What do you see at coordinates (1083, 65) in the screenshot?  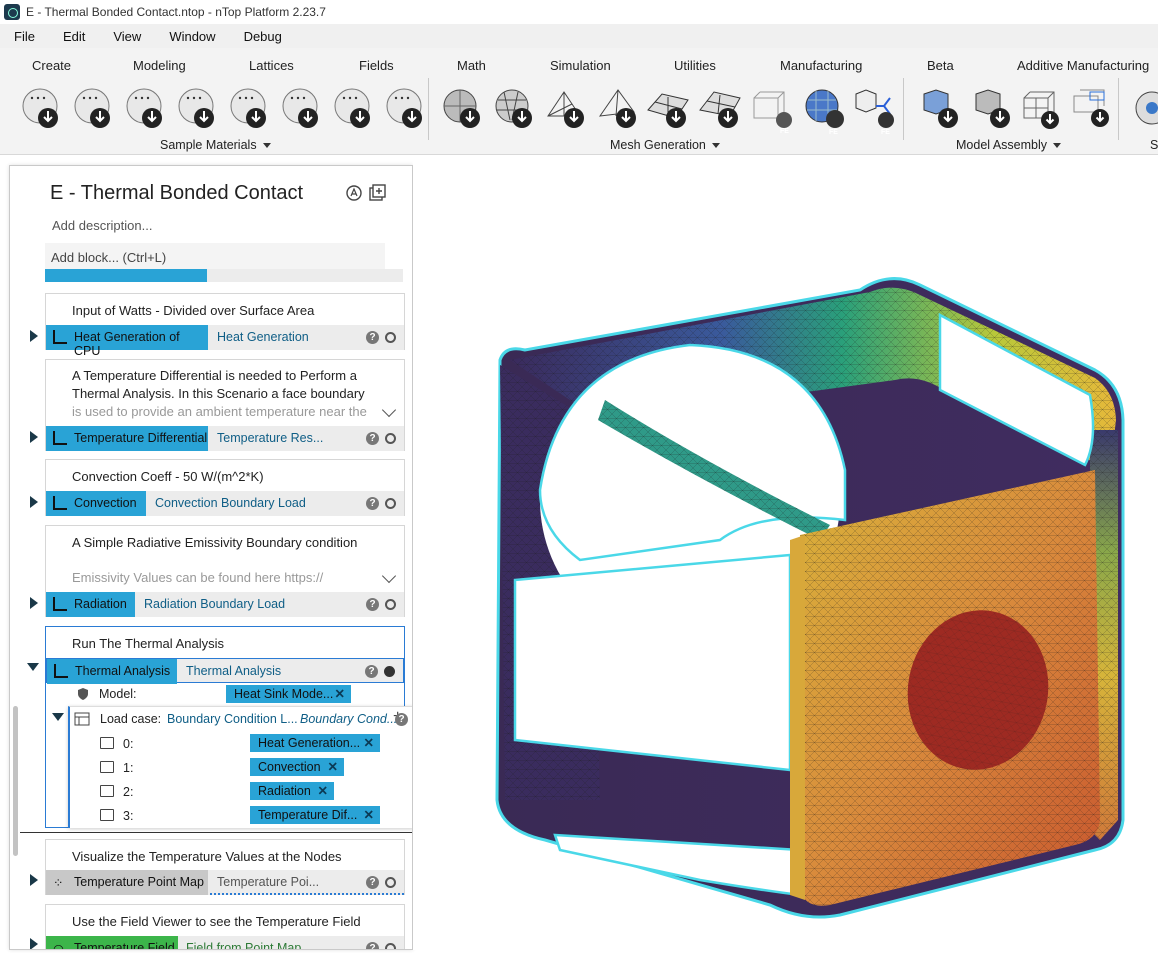 I see `tab-additive-manufacturing: Additive Manufacturing` at bounding box center [1083, 65].